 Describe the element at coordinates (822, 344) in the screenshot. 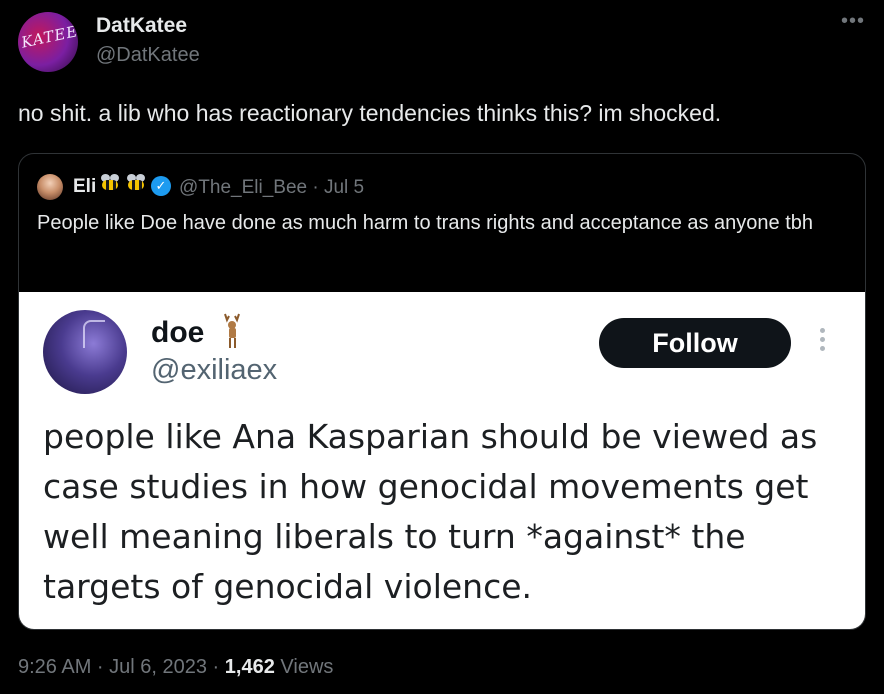

I see `vertical-more-icon` at that location.